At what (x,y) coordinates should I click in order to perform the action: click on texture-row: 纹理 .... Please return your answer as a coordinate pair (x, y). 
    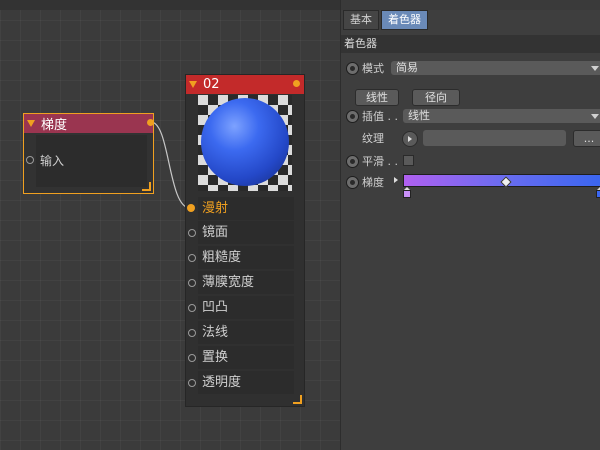
    Looking at the image, I should click on (470, 139).